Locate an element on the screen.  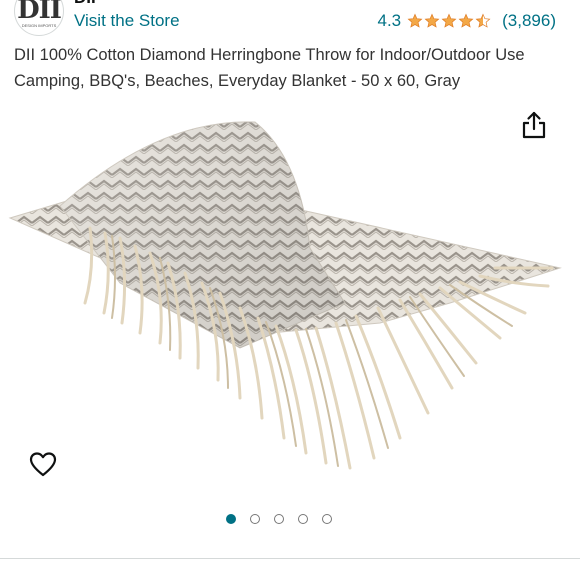
visit-store-link: Visit the Store is located at coordinates (127, 21).